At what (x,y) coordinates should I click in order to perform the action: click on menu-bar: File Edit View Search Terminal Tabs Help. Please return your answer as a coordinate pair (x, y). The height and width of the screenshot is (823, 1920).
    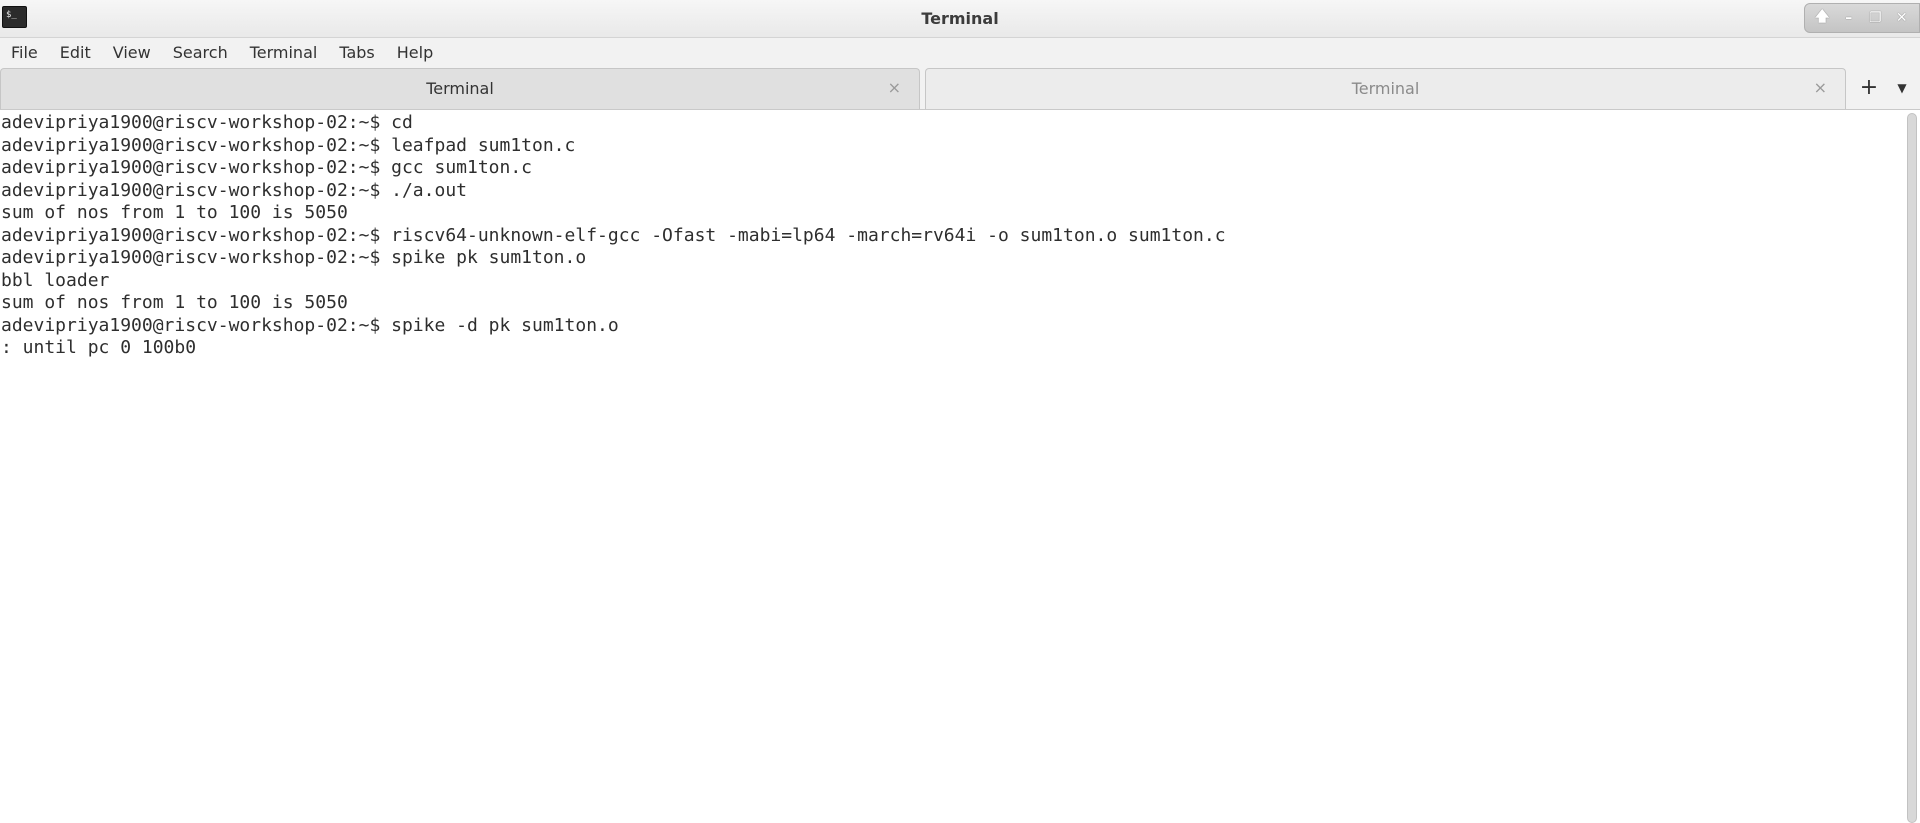
    Looking at the image, I should click on (960, 53).